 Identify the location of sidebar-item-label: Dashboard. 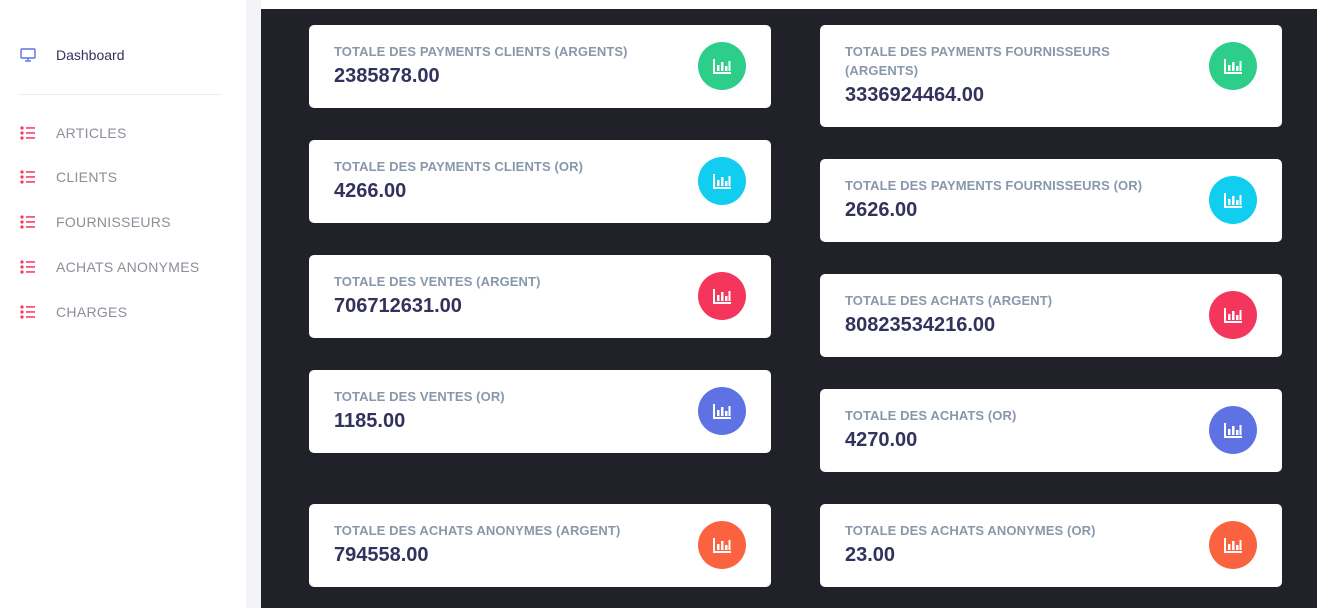
(90, 55).